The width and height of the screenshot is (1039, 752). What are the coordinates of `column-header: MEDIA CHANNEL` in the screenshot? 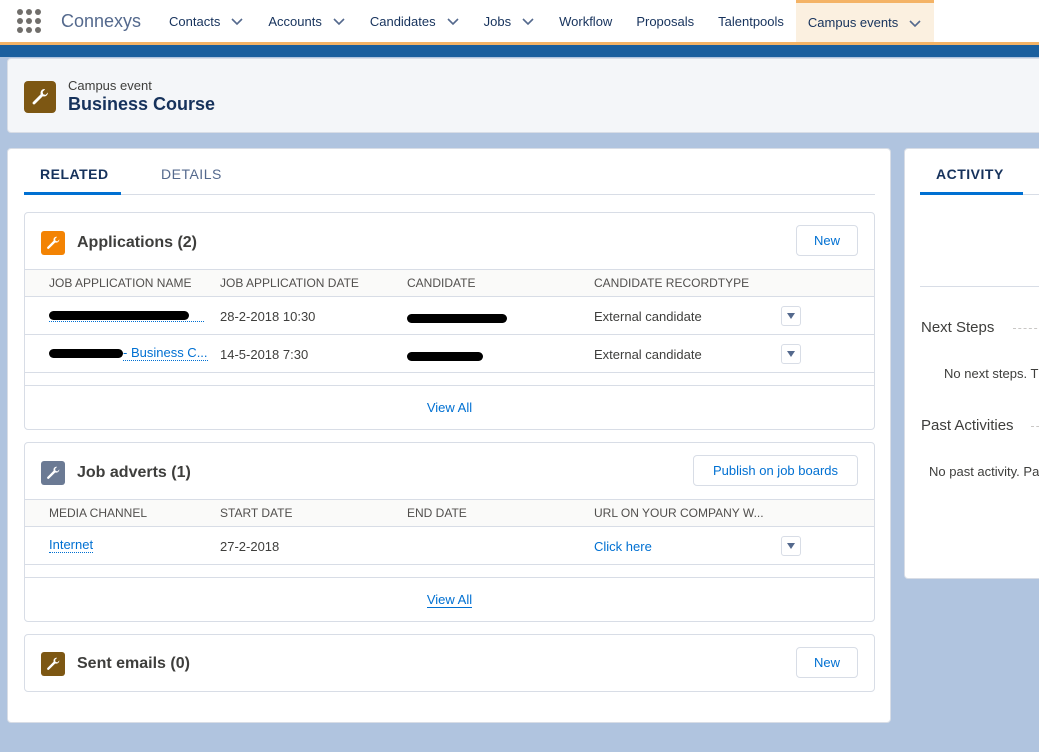 It's located at (98, 513).